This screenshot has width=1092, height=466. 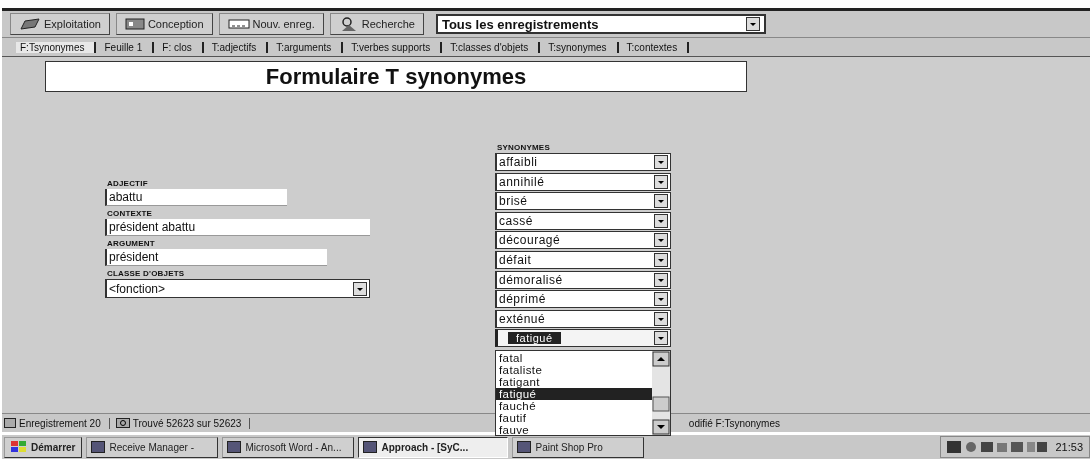 What do you see at coordinates (30, 24) in the screenshot?
I see `pencil-icon` at bounding box center [30, 24].